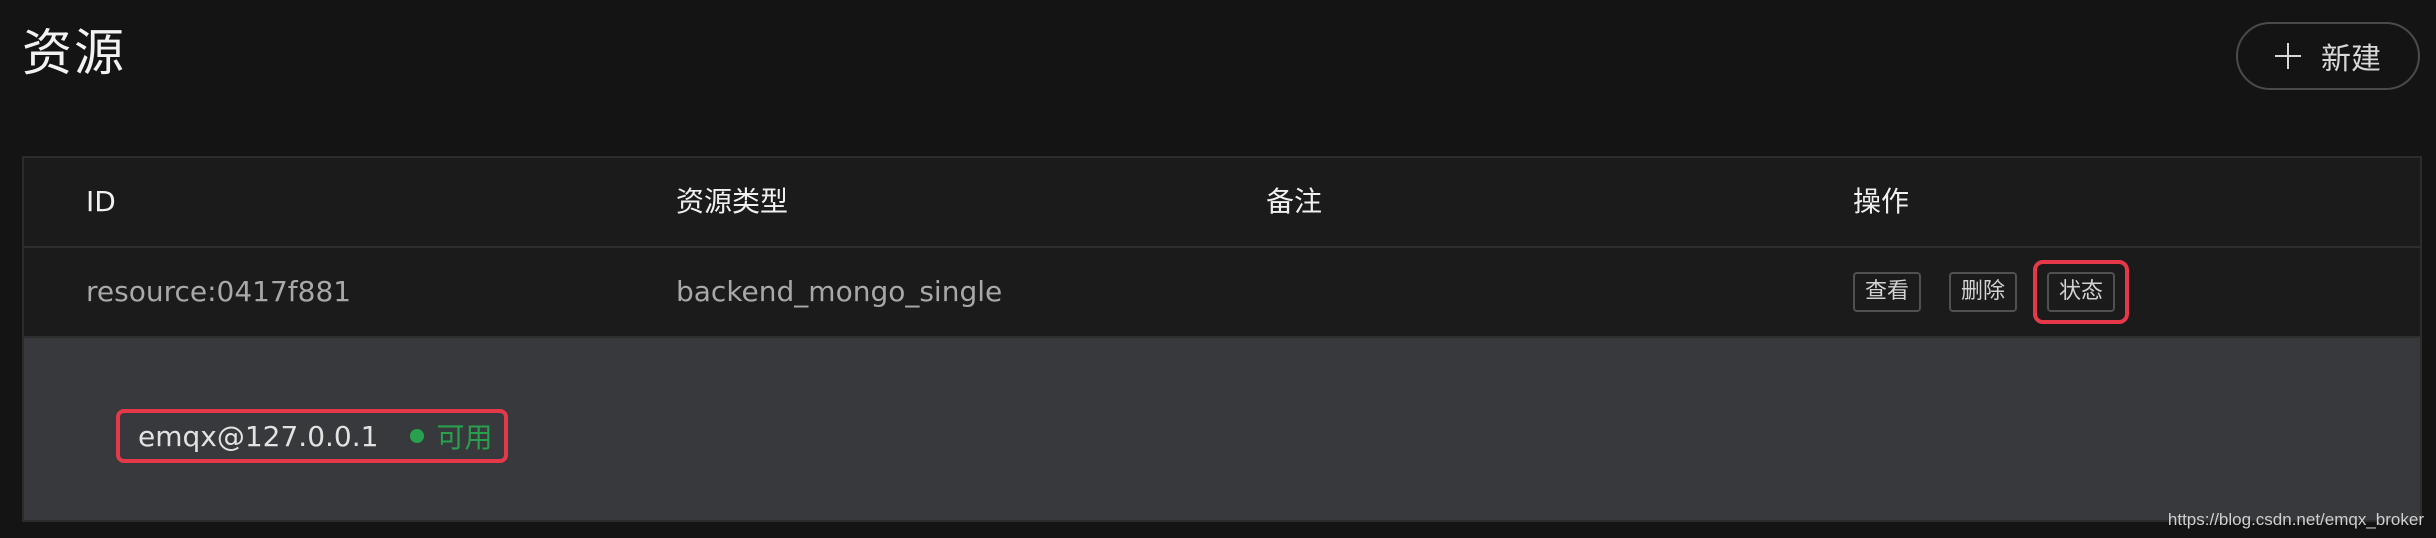 The height and width of the screenshot is (538, 2436). I want to click on new-button-label: 新建, so click(2351, 59).